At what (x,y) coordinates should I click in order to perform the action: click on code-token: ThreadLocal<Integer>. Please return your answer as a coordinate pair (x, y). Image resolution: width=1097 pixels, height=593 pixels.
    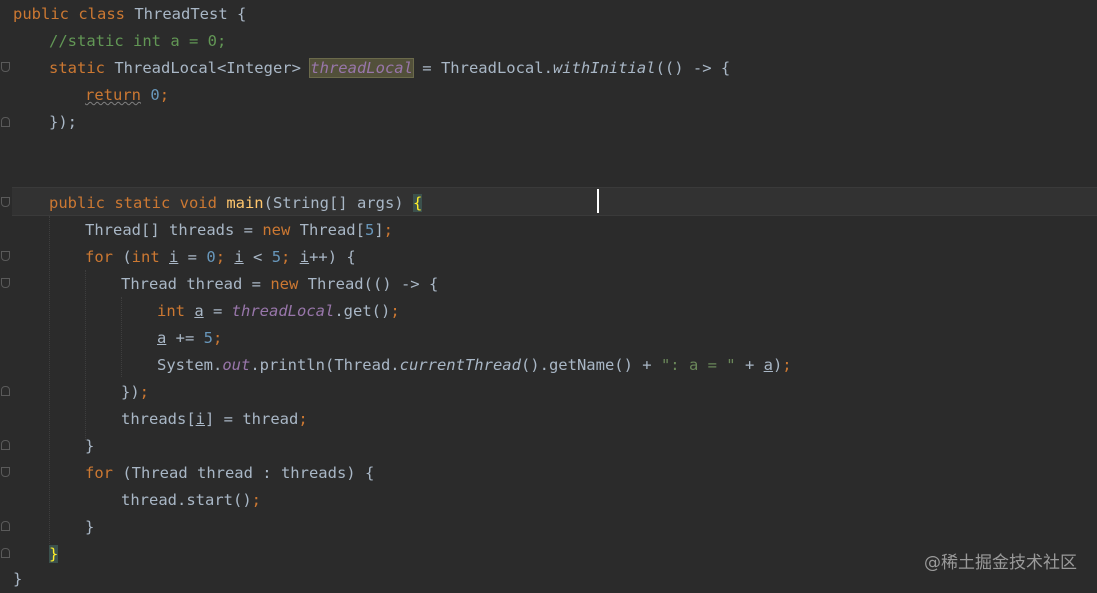
    Looking at the image, I should click on (212, 68).